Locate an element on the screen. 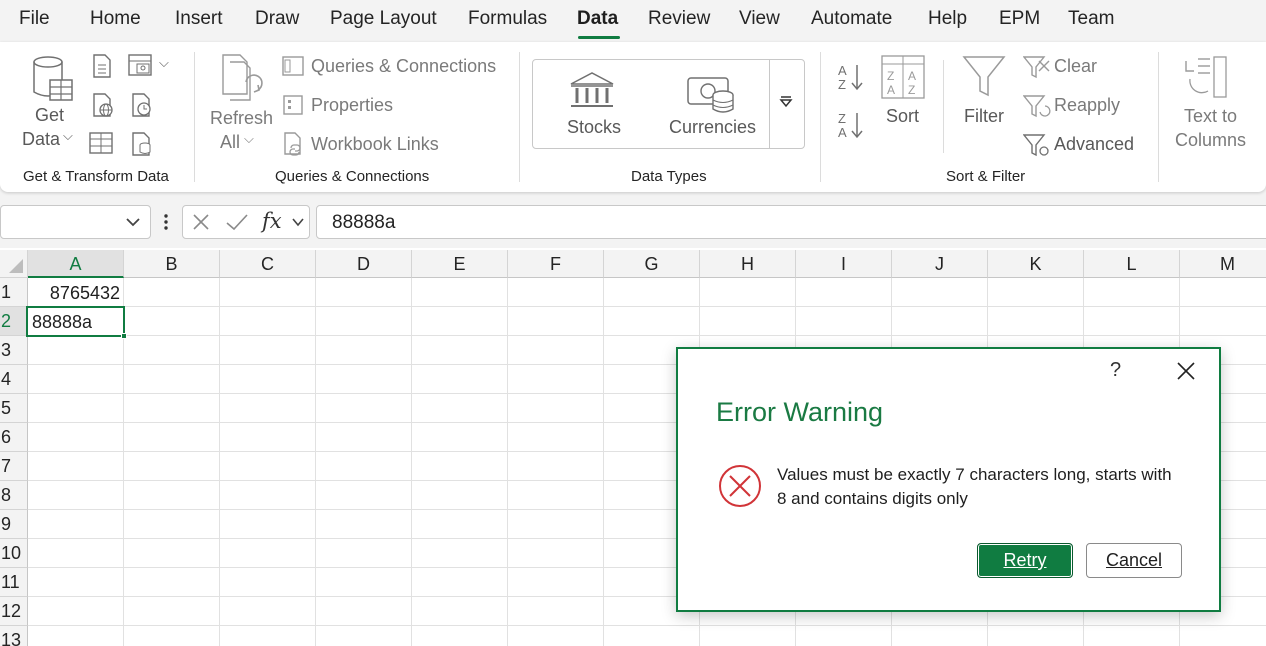 The image size is (1266, 646). row-header-6: 6 is located at coordinates (14, 437).